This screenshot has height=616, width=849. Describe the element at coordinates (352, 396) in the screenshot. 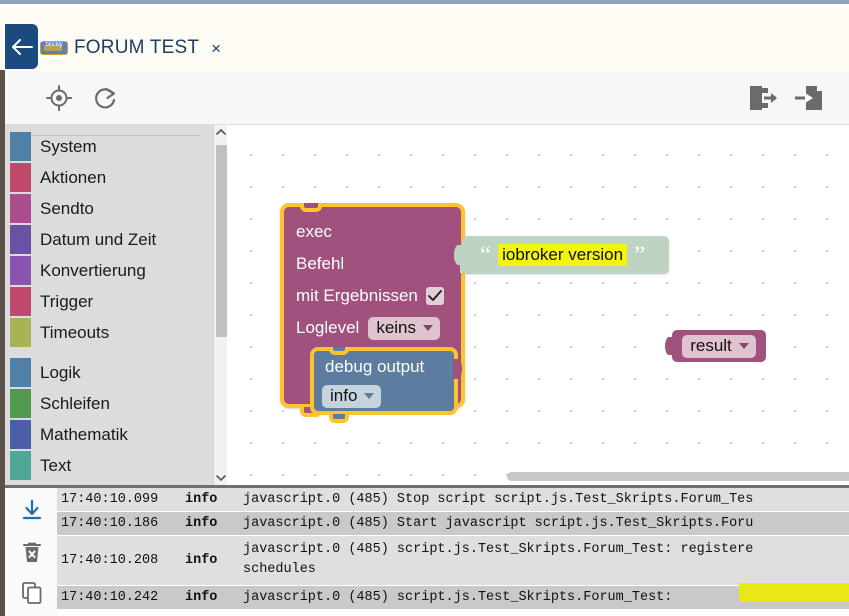

I see `debug-severity-dropdown: info` at that location.